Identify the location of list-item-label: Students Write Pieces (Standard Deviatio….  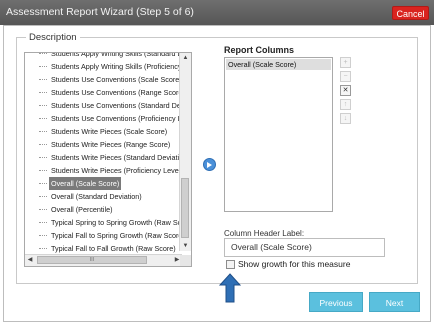
(120, 157).